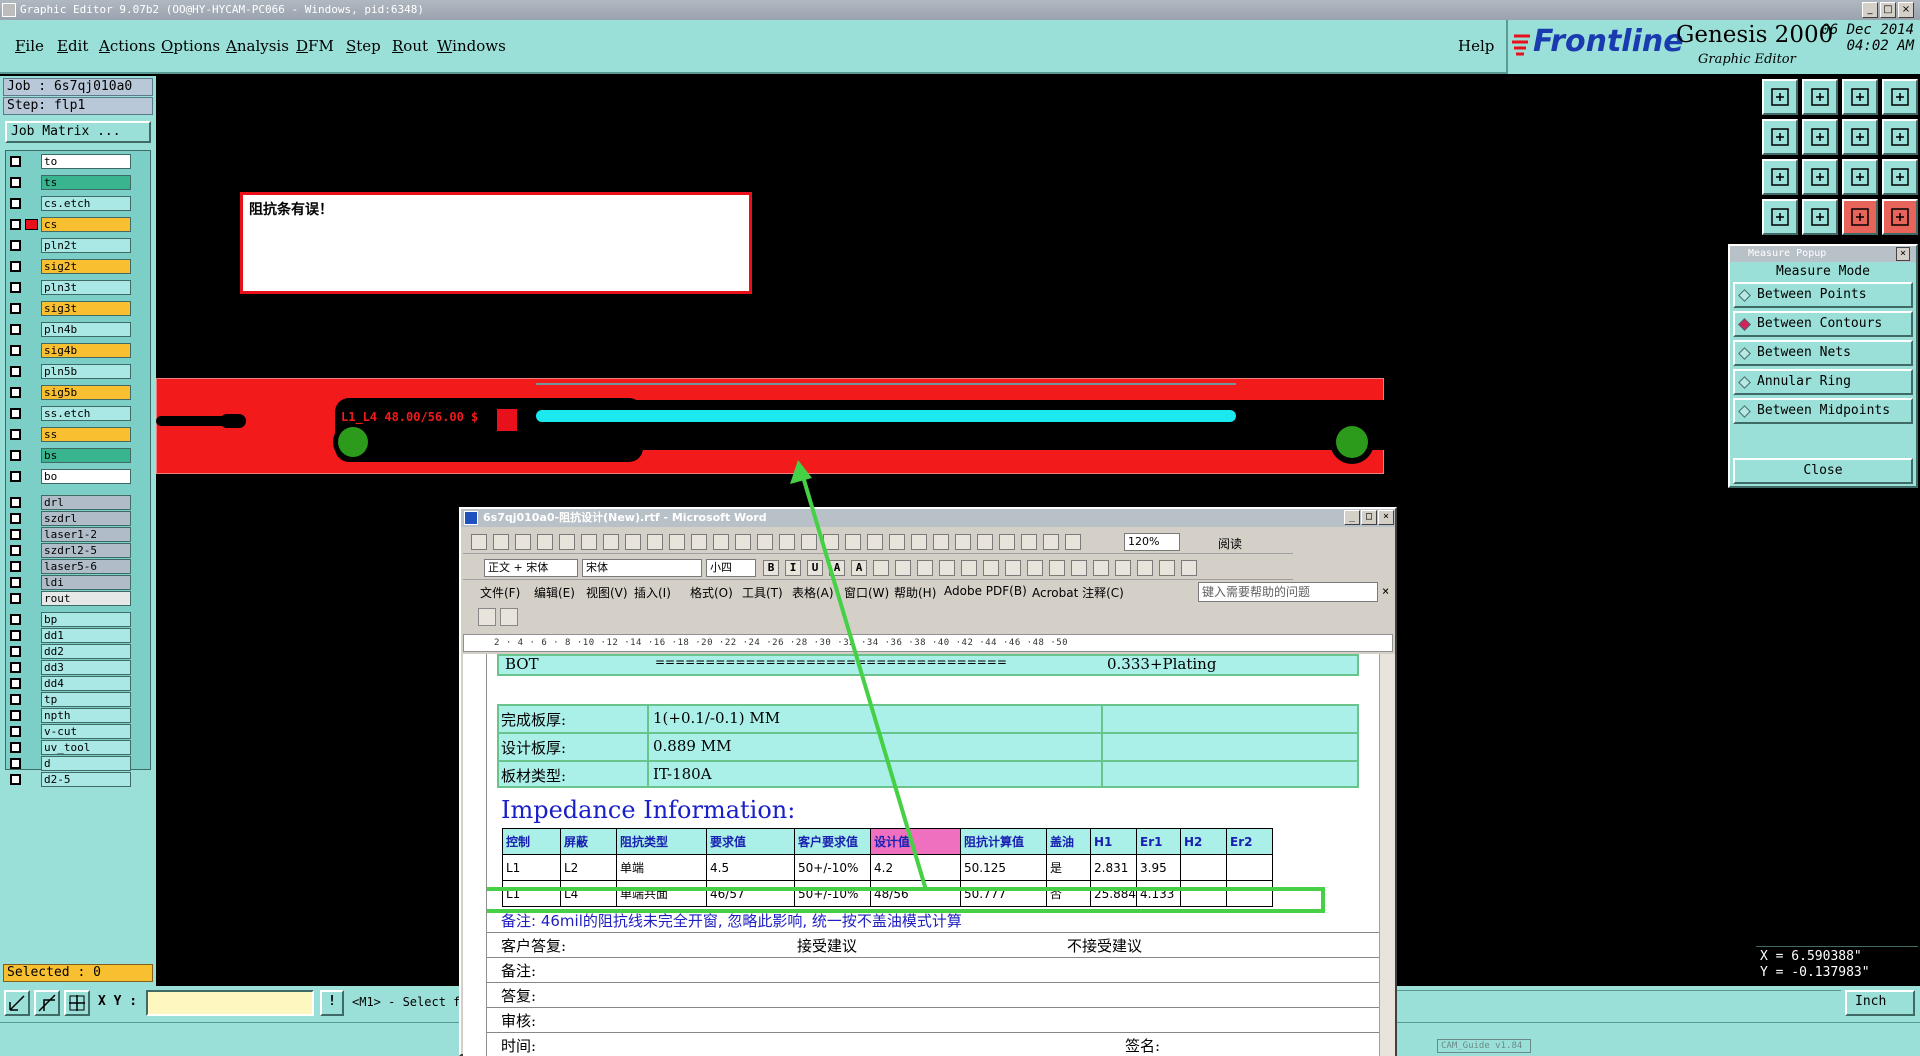 The image size is (1920, 1056). What do you see at coordinates (837, 568) in the screenshot?
I see `format-button-icon: A` at bounding box center [837, 568].